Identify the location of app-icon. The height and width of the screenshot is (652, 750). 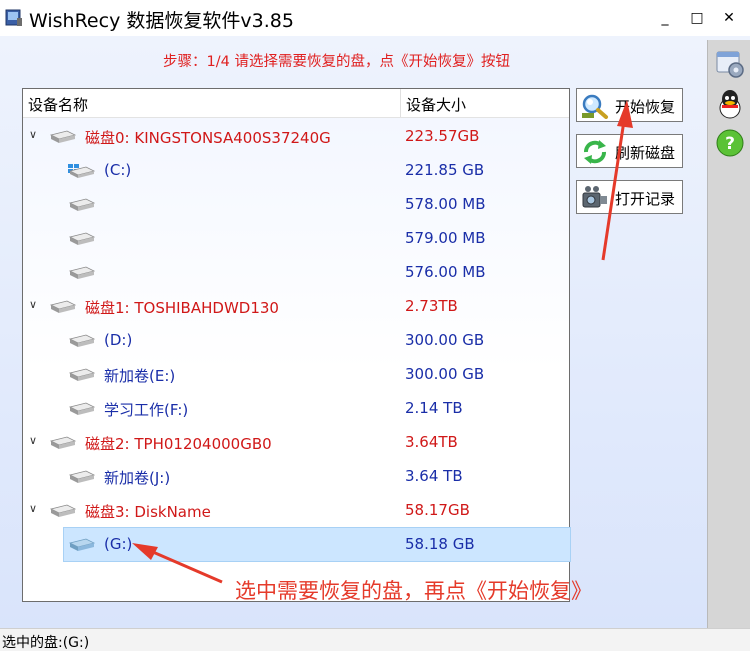
(13, 17).